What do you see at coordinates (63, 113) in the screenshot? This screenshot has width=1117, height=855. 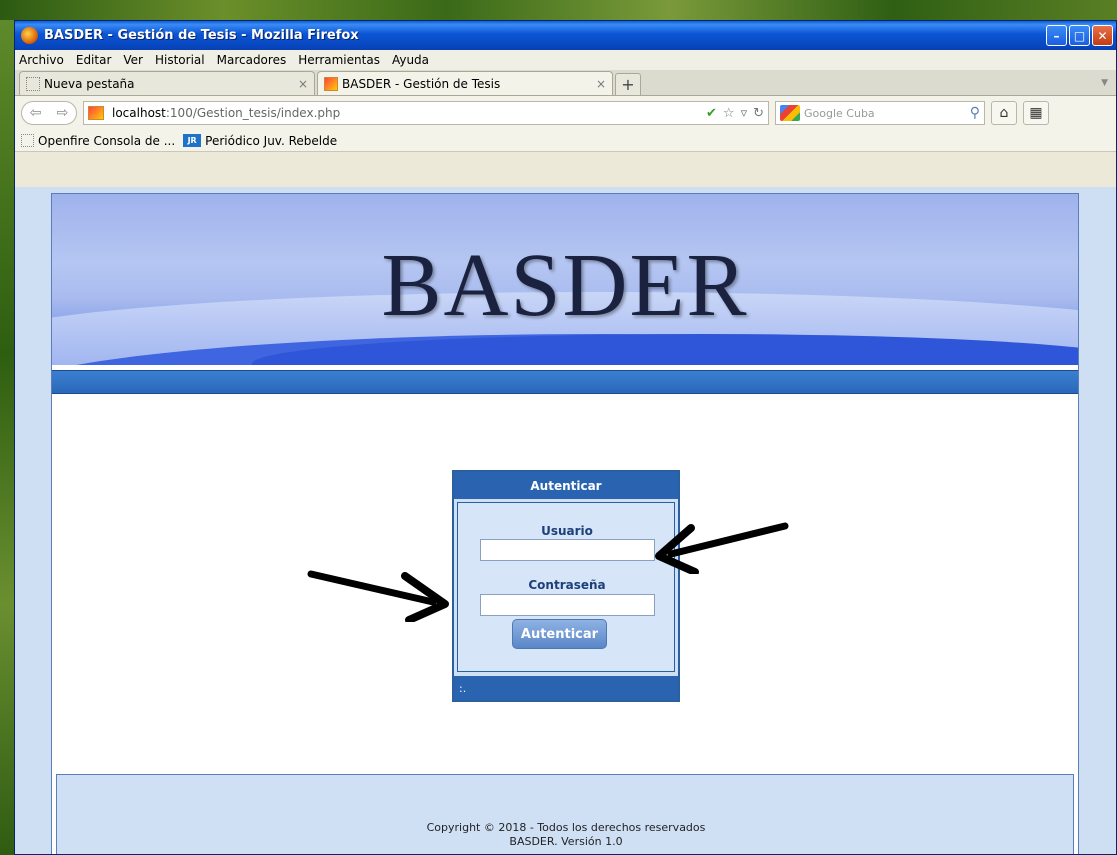 I see `forward-arrow-icon: ⇨` at bounding box center [63, 113].